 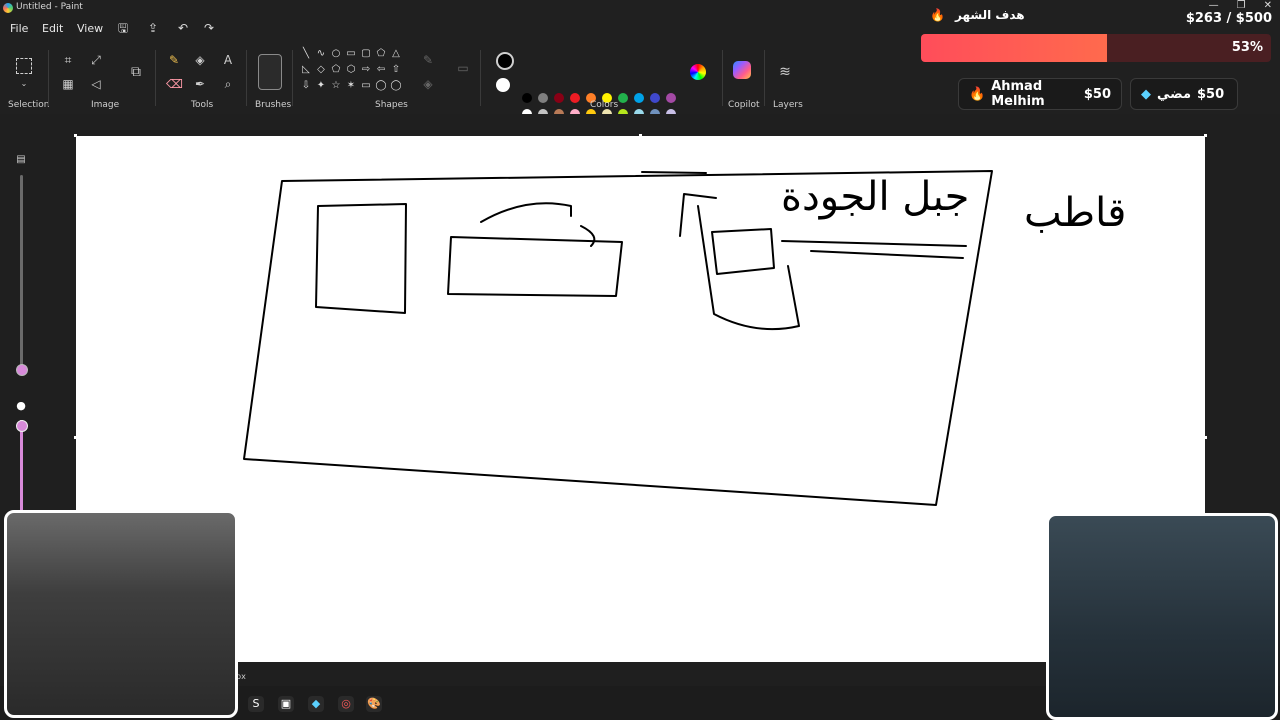 What do you see at coordinates (336, 86) in the screenshot?
I see `five-point-star-icon: ☆` at bounding box center [336, 86].